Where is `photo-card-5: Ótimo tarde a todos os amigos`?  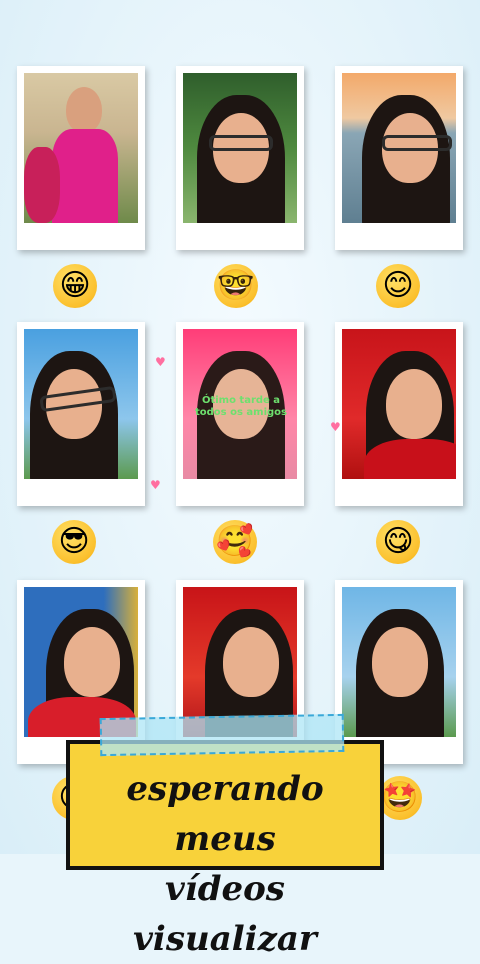
photo-card-5: Ótimo tarde a todos os amigos is located at coordinates (240, 414).